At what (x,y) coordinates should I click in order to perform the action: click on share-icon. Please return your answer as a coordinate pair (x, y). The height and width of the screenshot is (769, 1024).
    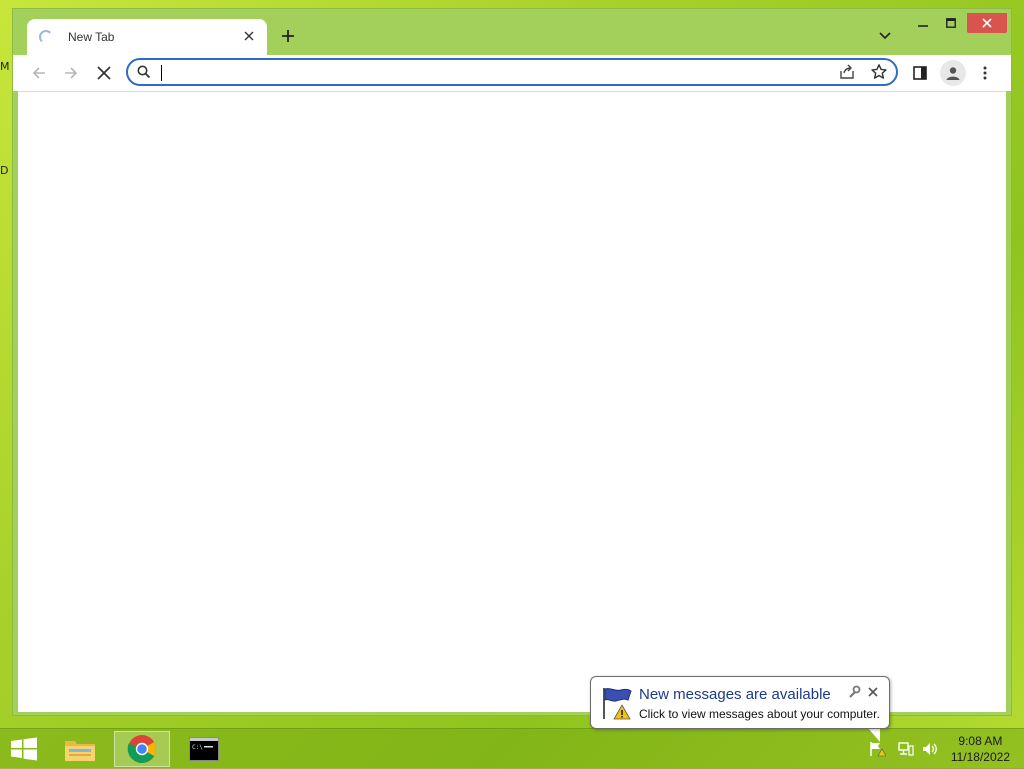
    Looking at the image, I should click on (847, 72).